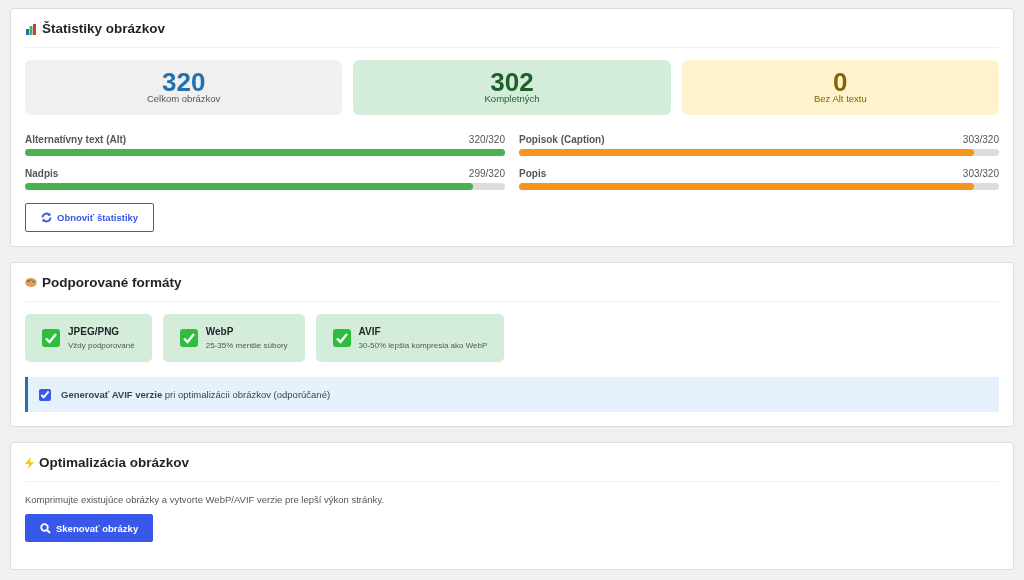 This screenshot has height=580, width=1024. Describe the element at coordinates (512, 82) in the screenshot. I see `stat-value: 302` at that location.